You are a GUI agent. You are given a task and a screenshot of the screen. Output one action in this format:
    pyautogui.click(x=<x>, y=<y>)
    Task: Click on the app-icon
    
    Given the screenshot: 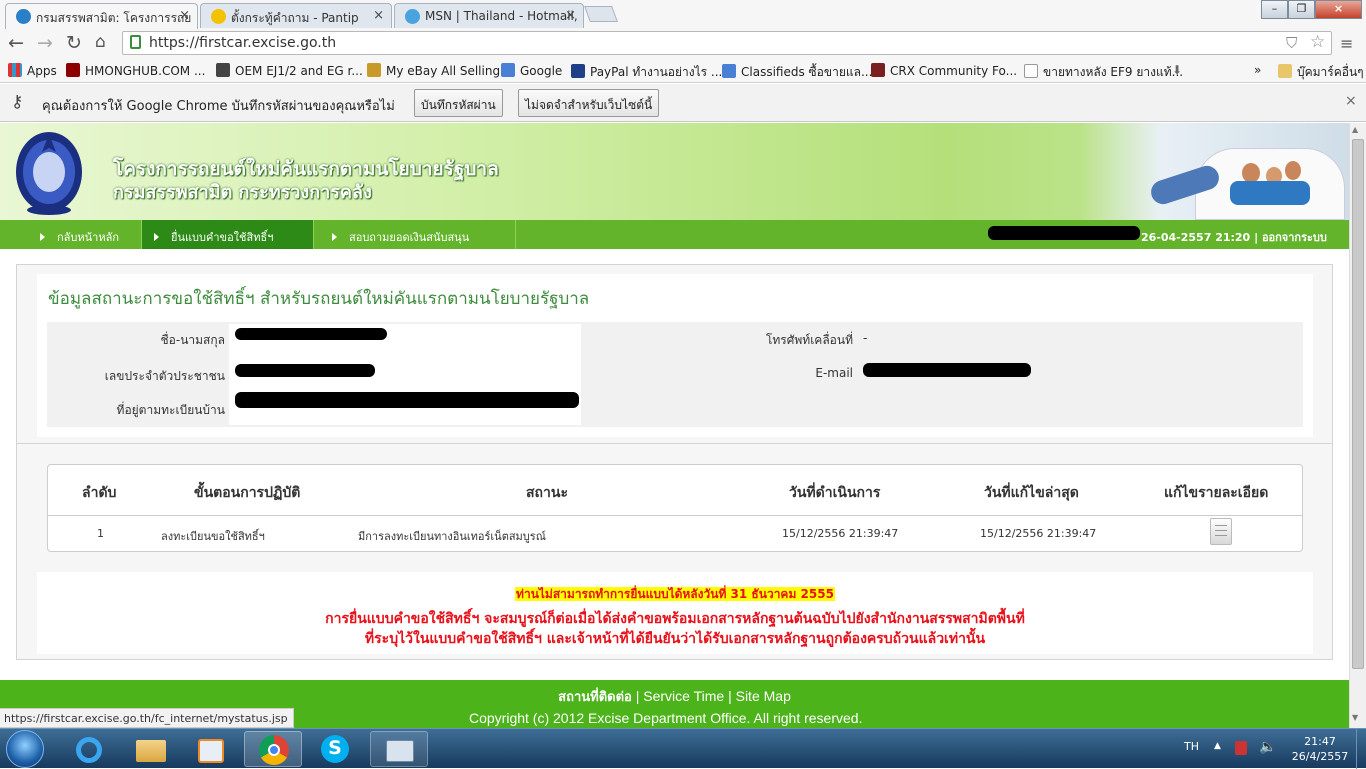 What is the action you would take?
    pyautogui.click(x=399, y=749)
    